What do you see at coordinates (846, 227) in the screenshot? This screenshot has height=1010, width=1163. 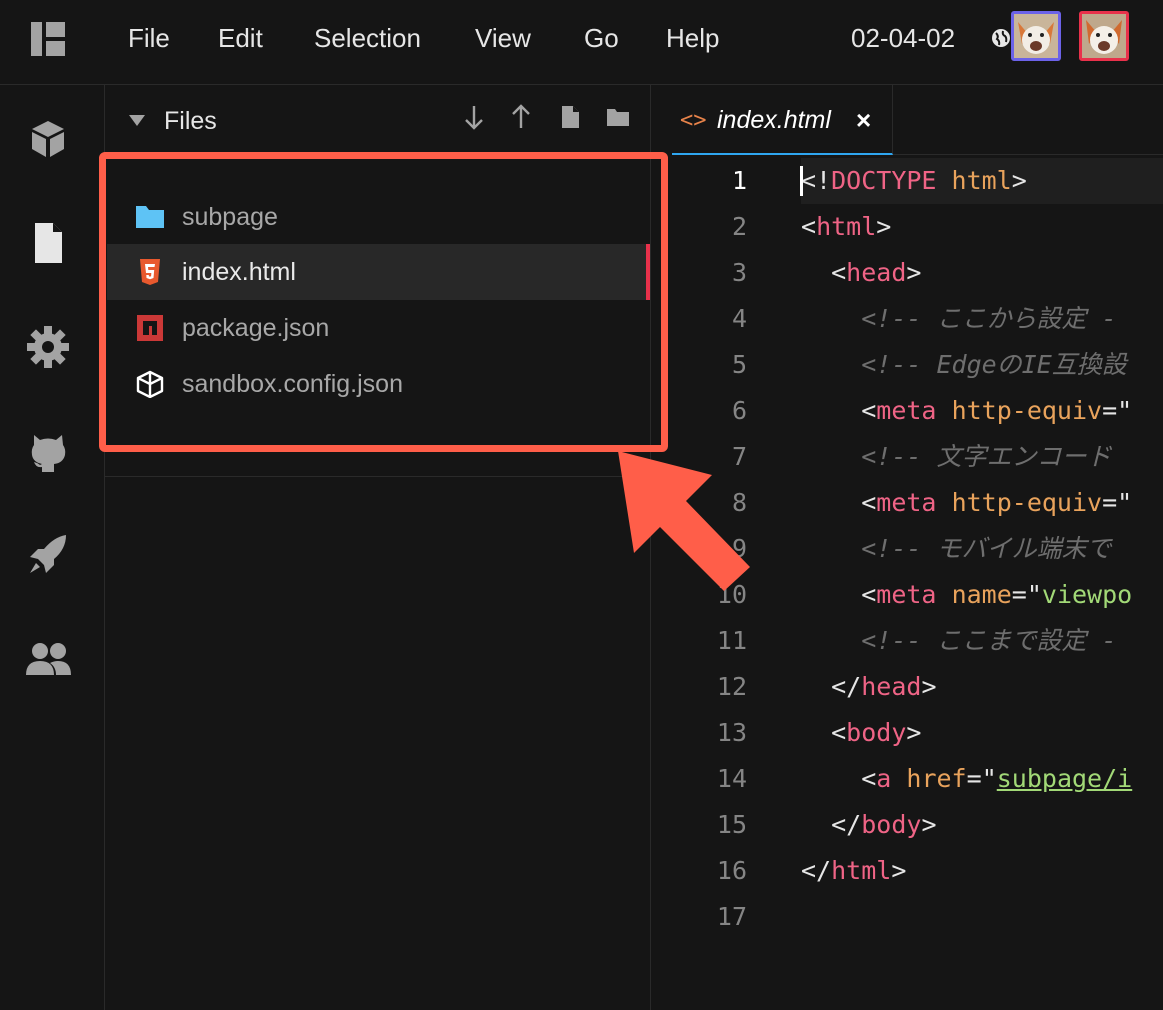 I see `code-line: <html>` at bounding box center [846, 227].